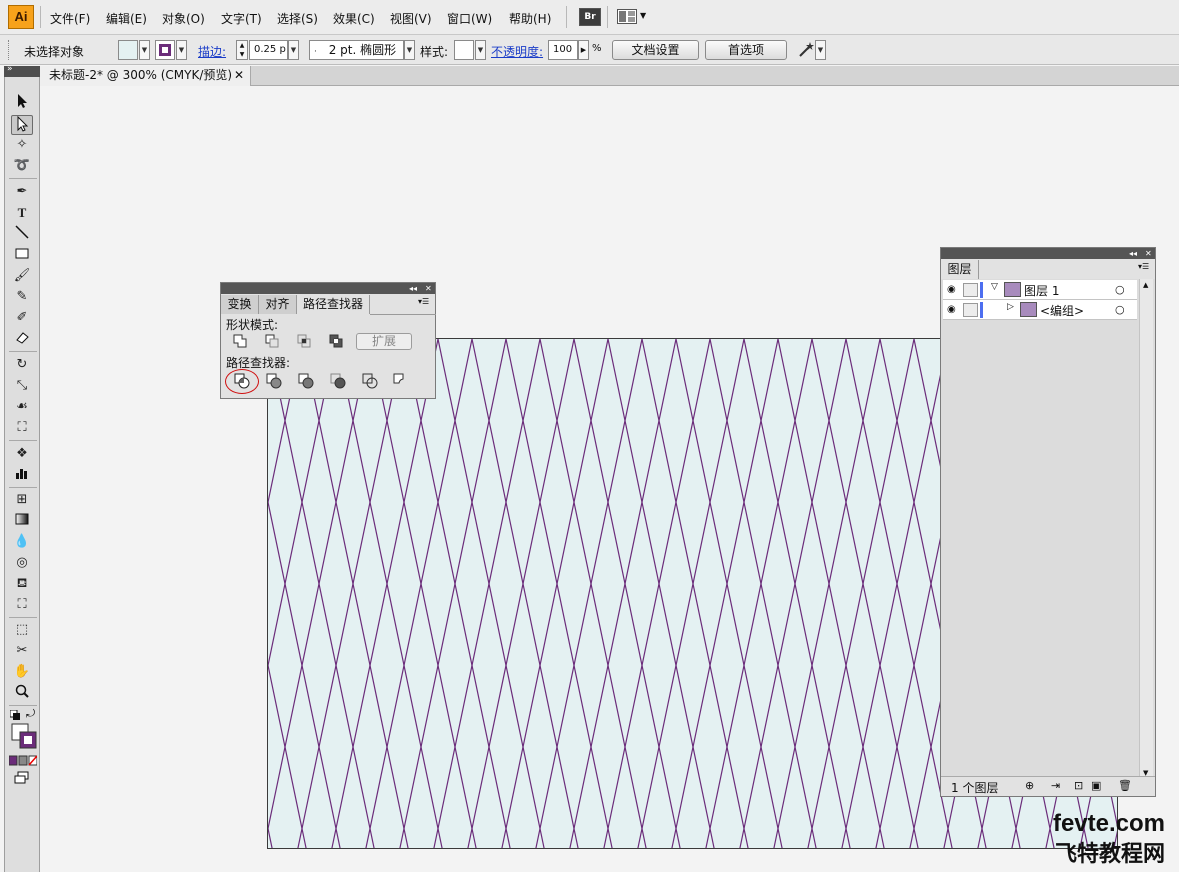 This screenshot has width=1179, height=872. What do you see at coordinates (333, 304) in the screenshot?
I see `tab-pathfinder: 路径查找器` at bounding box center [333, 304].